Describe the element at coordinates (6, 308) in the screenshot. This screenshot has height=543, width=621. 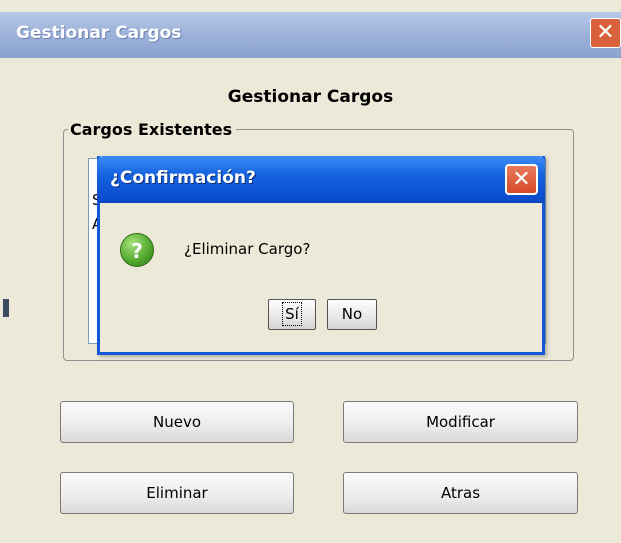
I see `side-marker` at that location.